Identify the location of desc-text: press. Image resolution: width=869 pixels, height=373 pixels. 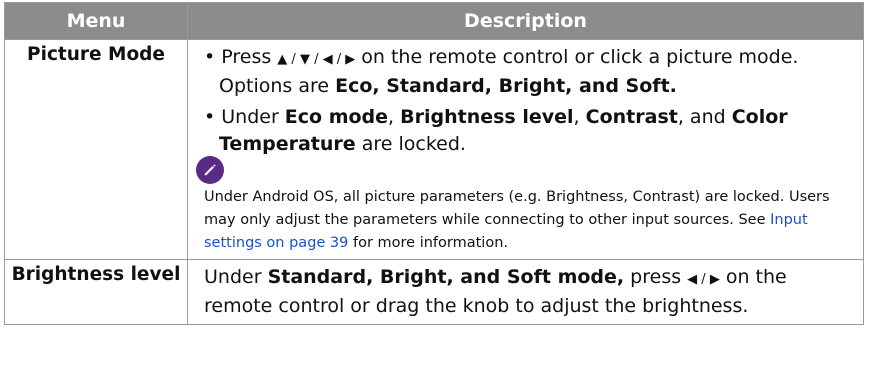
(656, 277).